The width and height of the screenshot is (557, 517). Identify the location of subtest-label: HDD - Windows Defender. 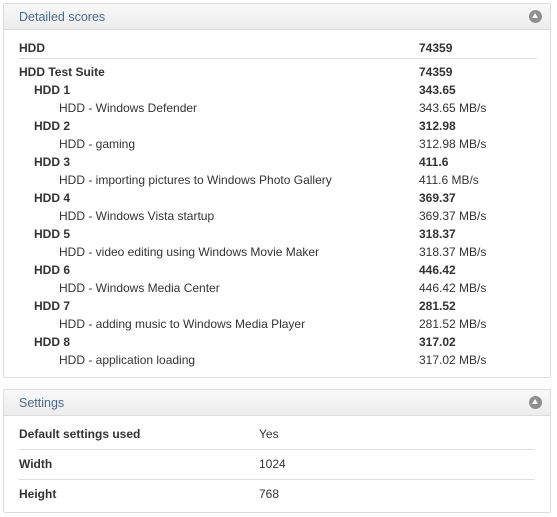
(128, 108).